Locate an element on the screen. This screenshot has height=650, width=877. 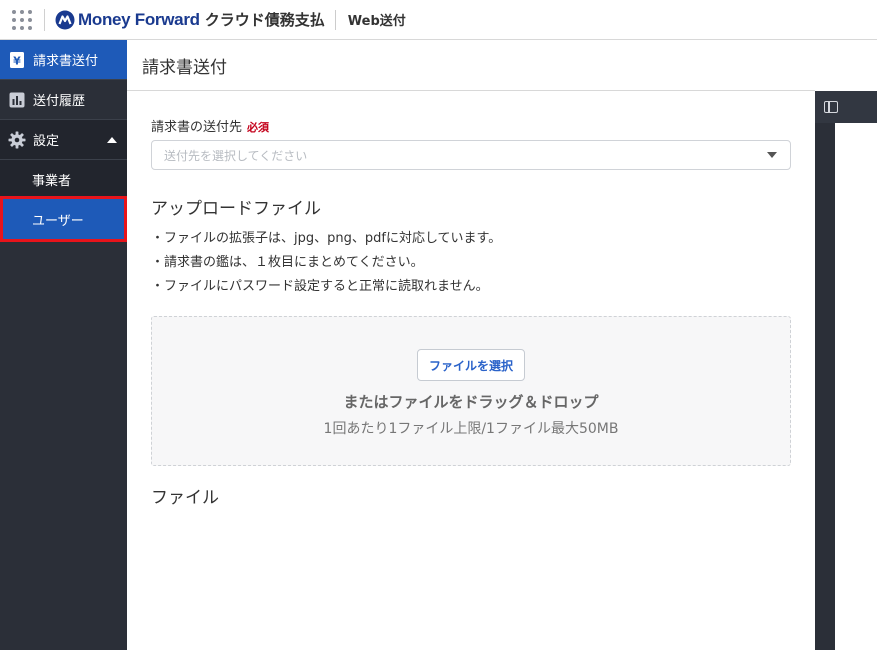
chevron-down-icon is located at coordinates (772, 155).